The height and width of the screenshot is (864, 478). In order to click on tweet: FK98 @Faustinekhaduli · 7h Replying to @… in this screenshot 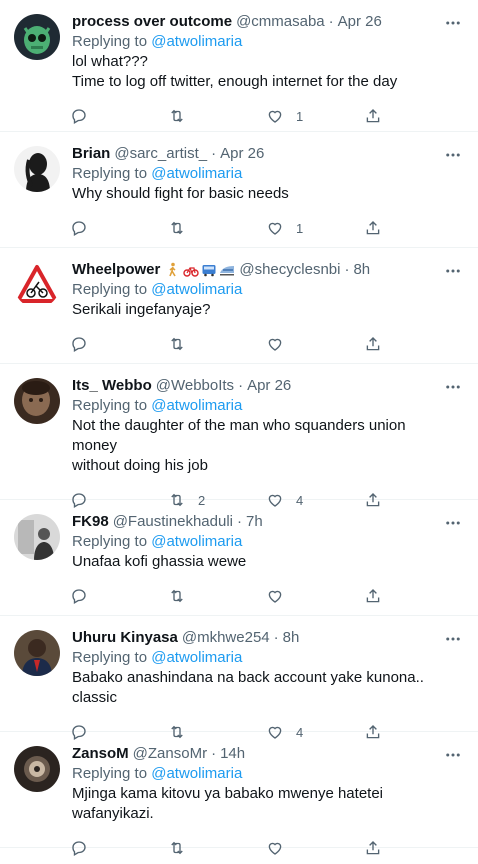, I will do `click(239, 558)`.